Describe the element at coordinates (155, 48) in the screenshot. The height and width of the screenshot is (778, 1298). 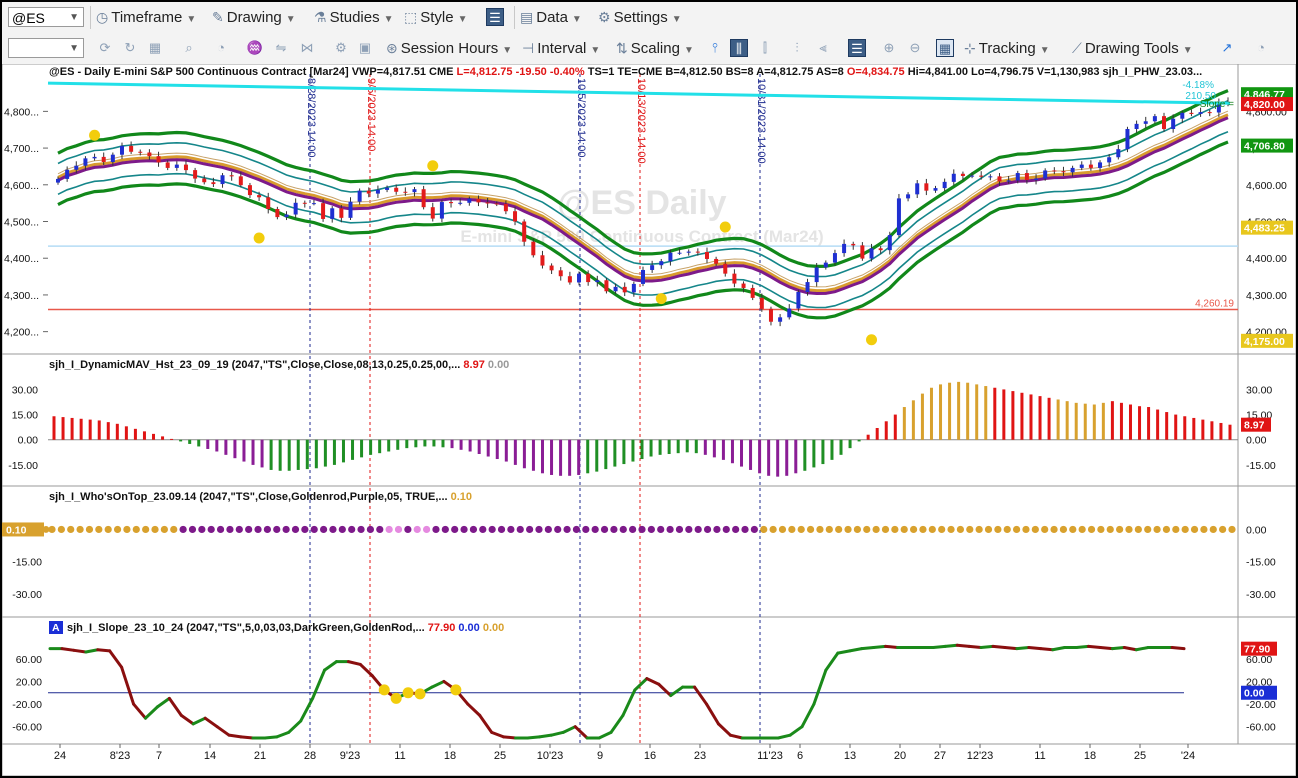
I see `grid-icon: ▦` at that location.